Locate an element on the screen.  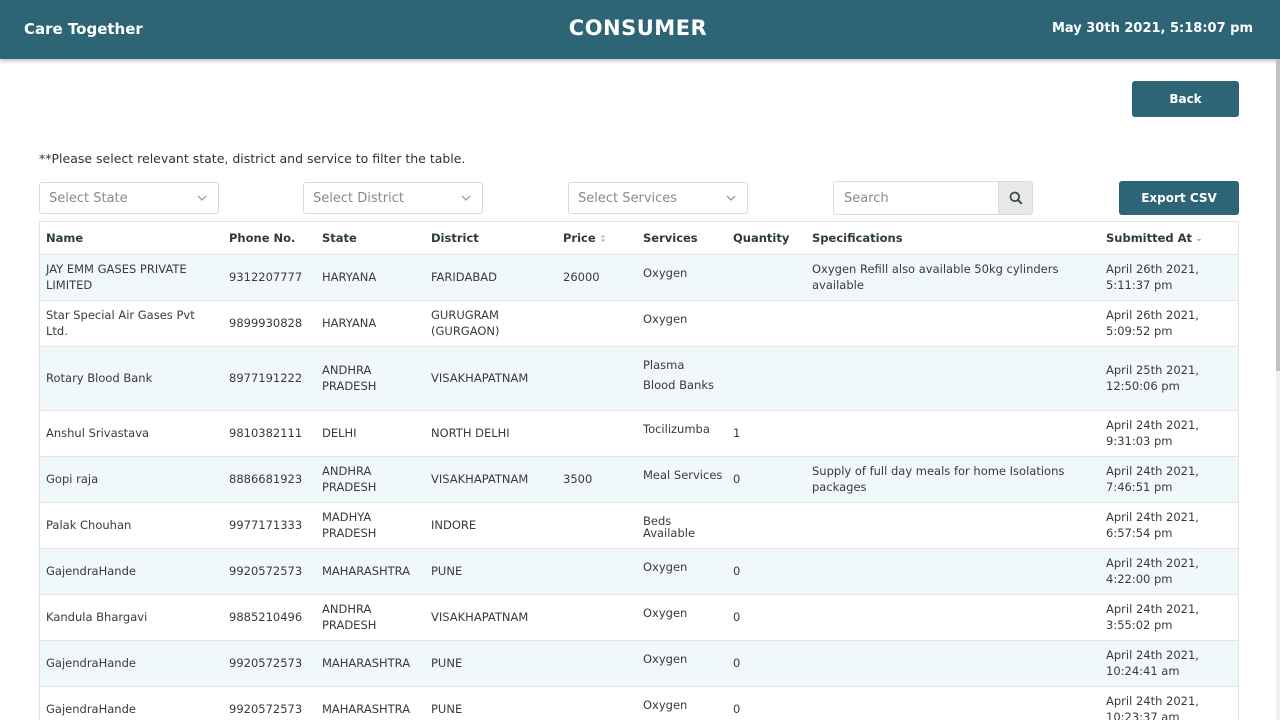
col-specifications: Specifications is located at coordinates (953, 238).